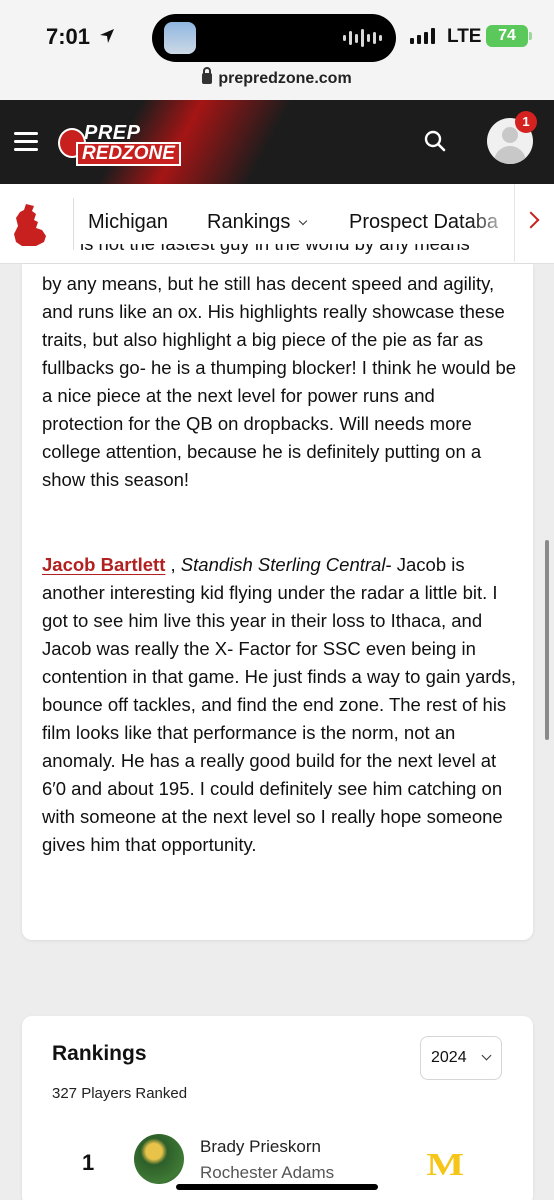 The height and width of the screenshot is (1200, 554). What do you see at coordinates (277, 142) in the screenshot?
I see `site-header: PREP REDZONE` at bounding box center [277, 142].